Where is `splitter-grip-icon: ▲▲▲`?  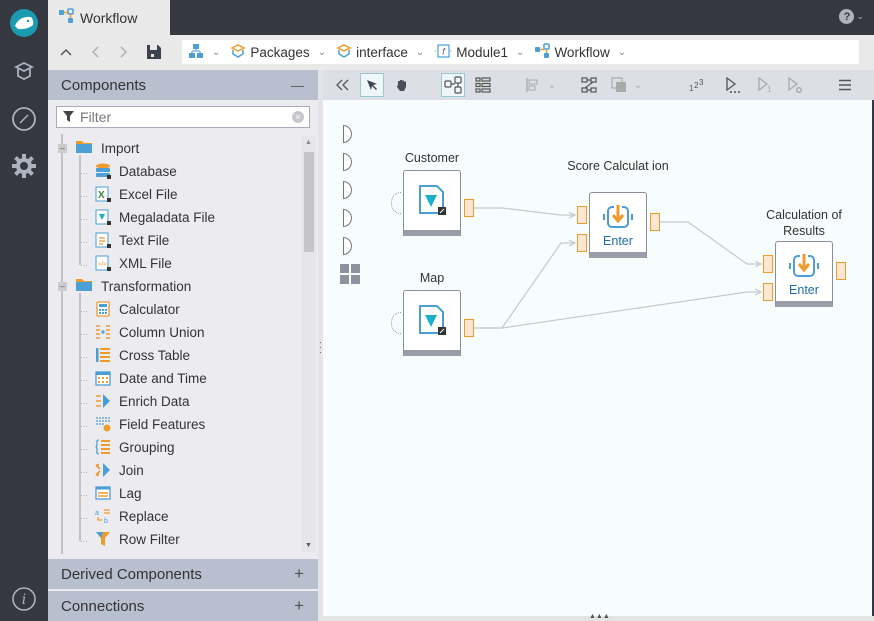
splitter-grip-icon: ▲▲▲ is located at coordinates (599, 616).